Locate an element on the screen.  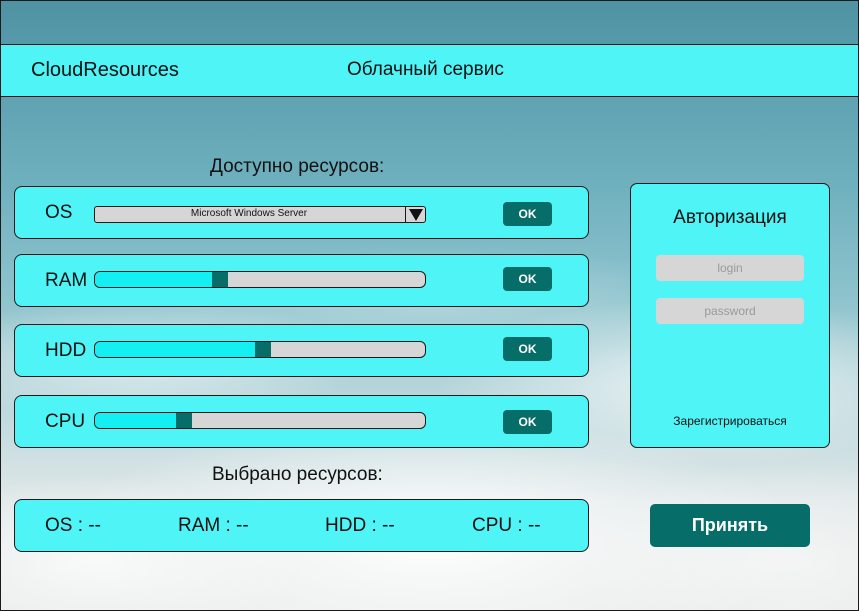
available-resources-title: Доступно ресурсов: is located at coordinates (297, 166).